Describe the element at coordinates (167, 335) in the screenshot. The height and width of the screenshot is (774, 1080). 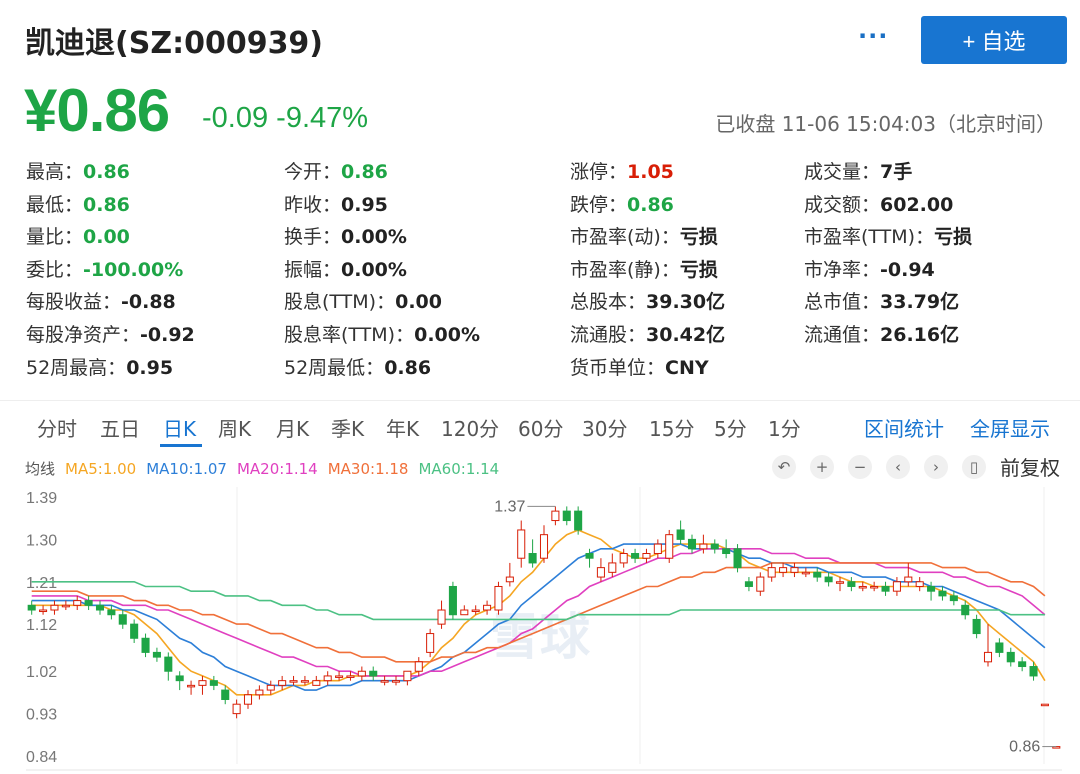
I see `stat-value: -0.92` at that location.